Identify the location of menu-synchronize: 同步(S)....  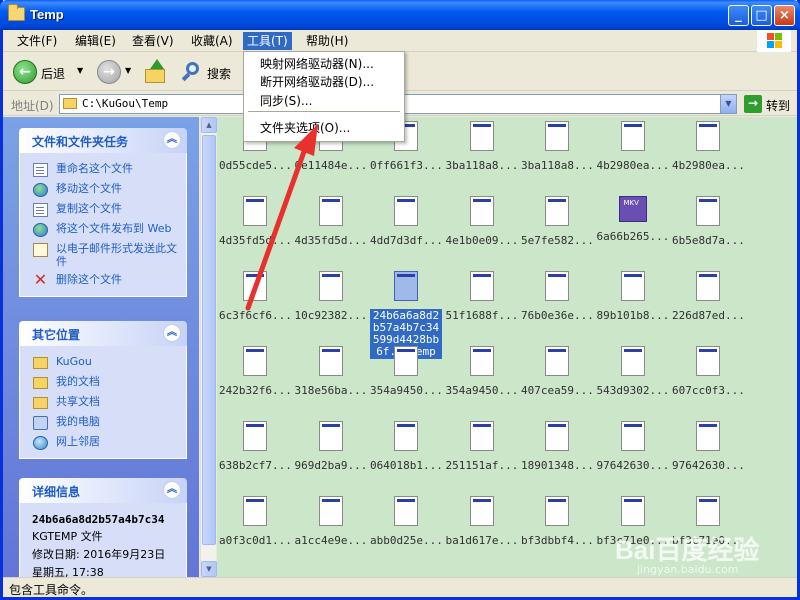
(286, 100).